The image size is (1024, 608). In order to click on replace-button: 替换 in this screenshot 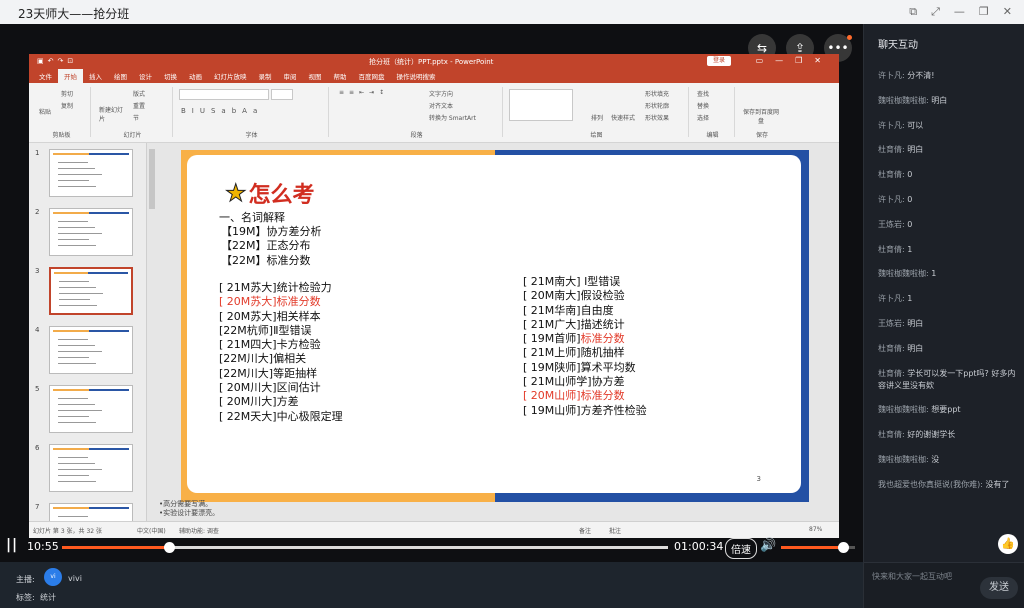, I will do `click(703, 105)`.